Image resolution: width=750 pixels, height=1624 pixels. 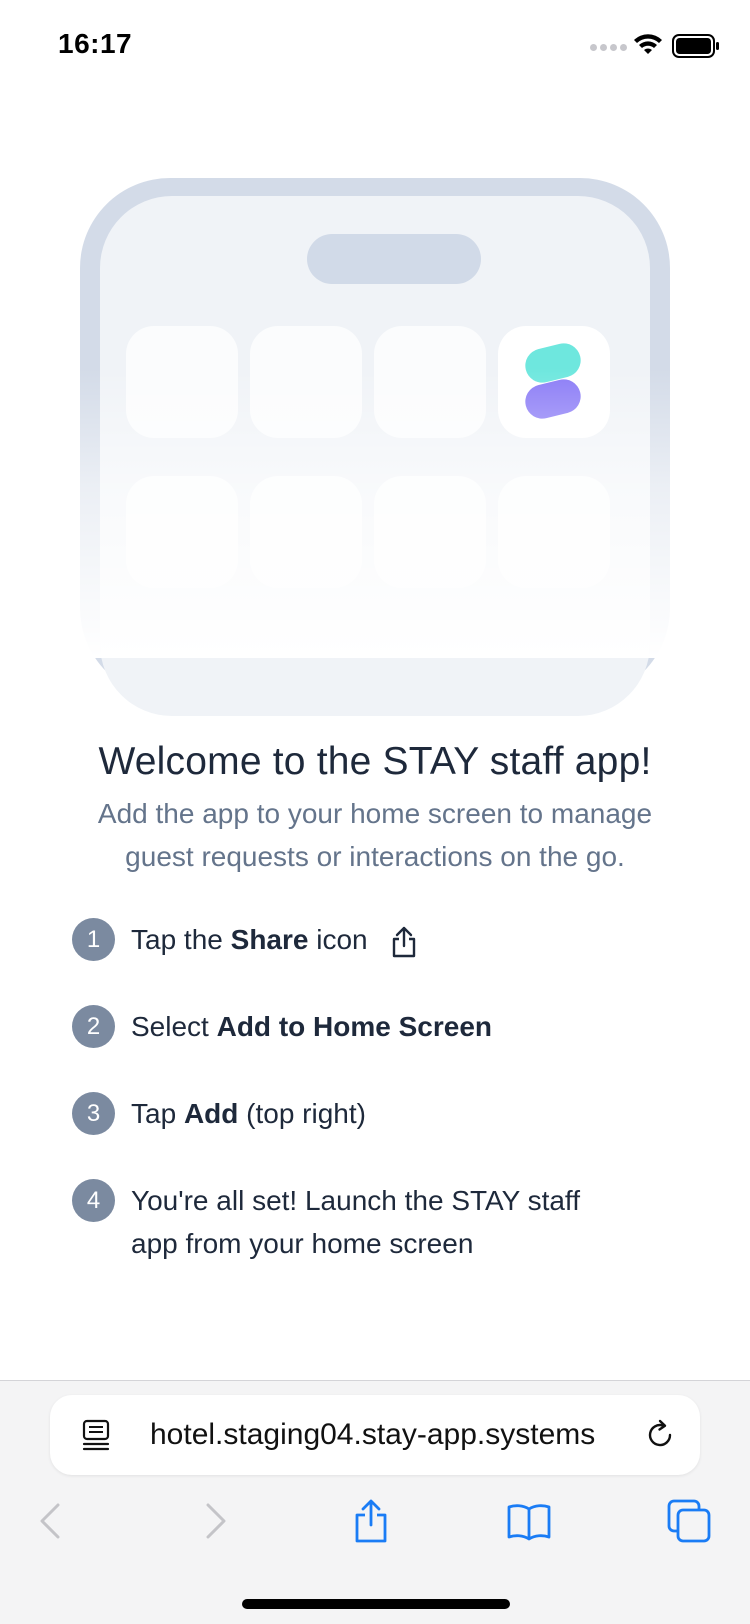 What do you see at coordinates (375, 761) in the screenshot?
I see `welcome-title: Welcome to the STAY staff app!` at bounding box center [375, 761].